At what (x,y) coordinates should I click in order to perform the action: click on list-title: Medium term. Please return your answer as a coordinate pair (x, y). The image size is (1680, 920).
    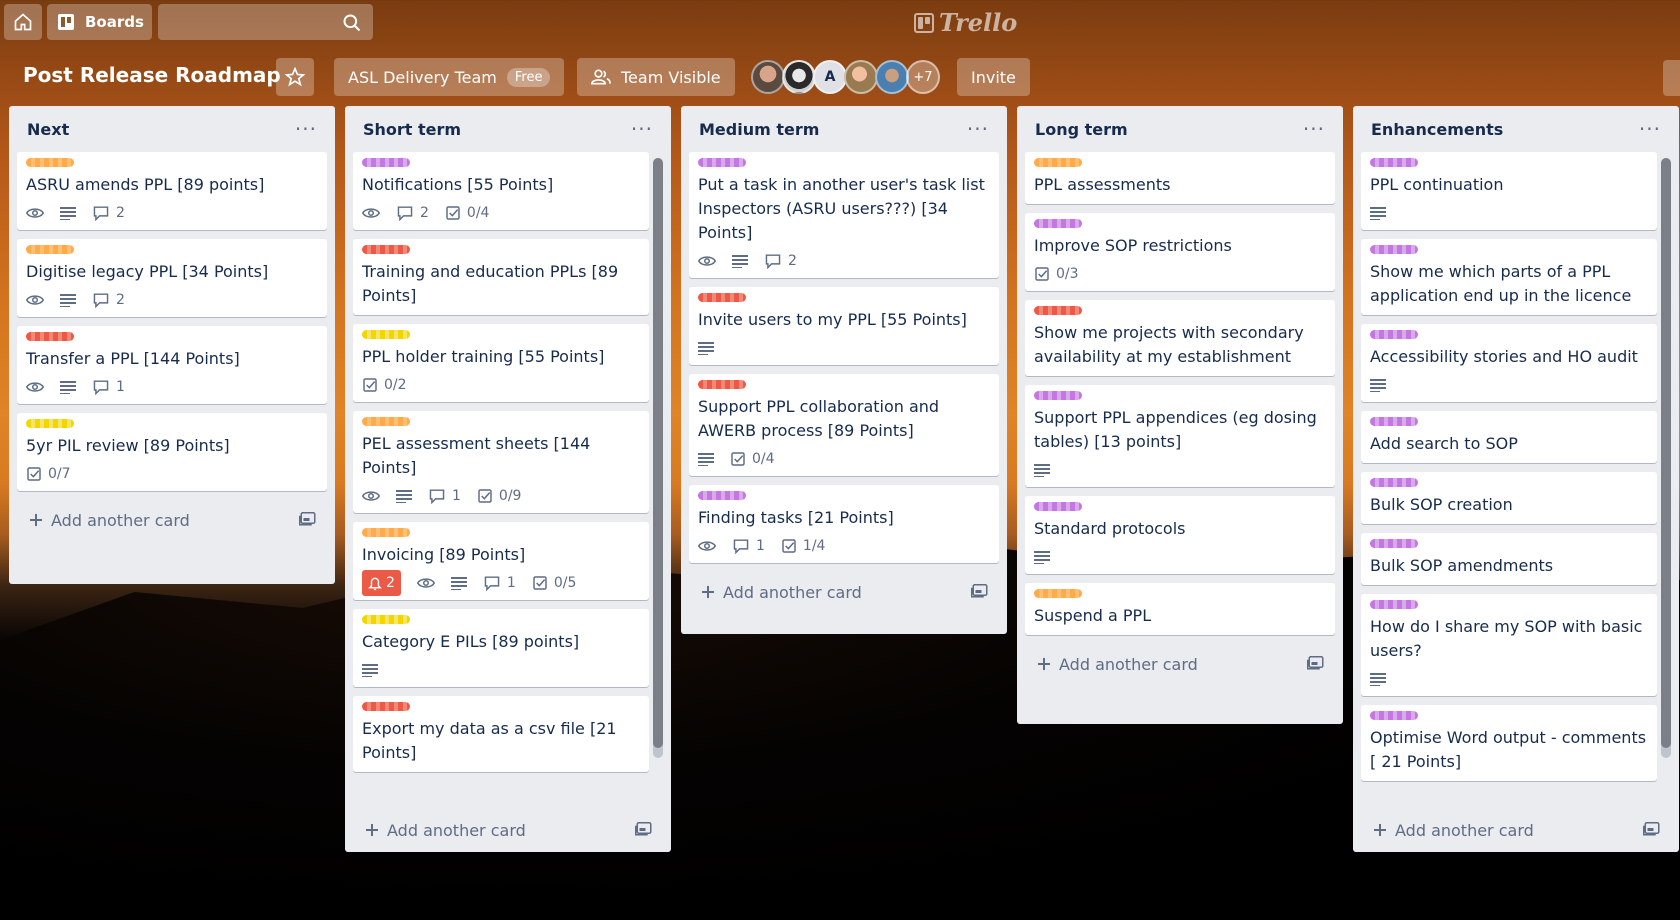
    Looking at the image, I should click on (759, 129).